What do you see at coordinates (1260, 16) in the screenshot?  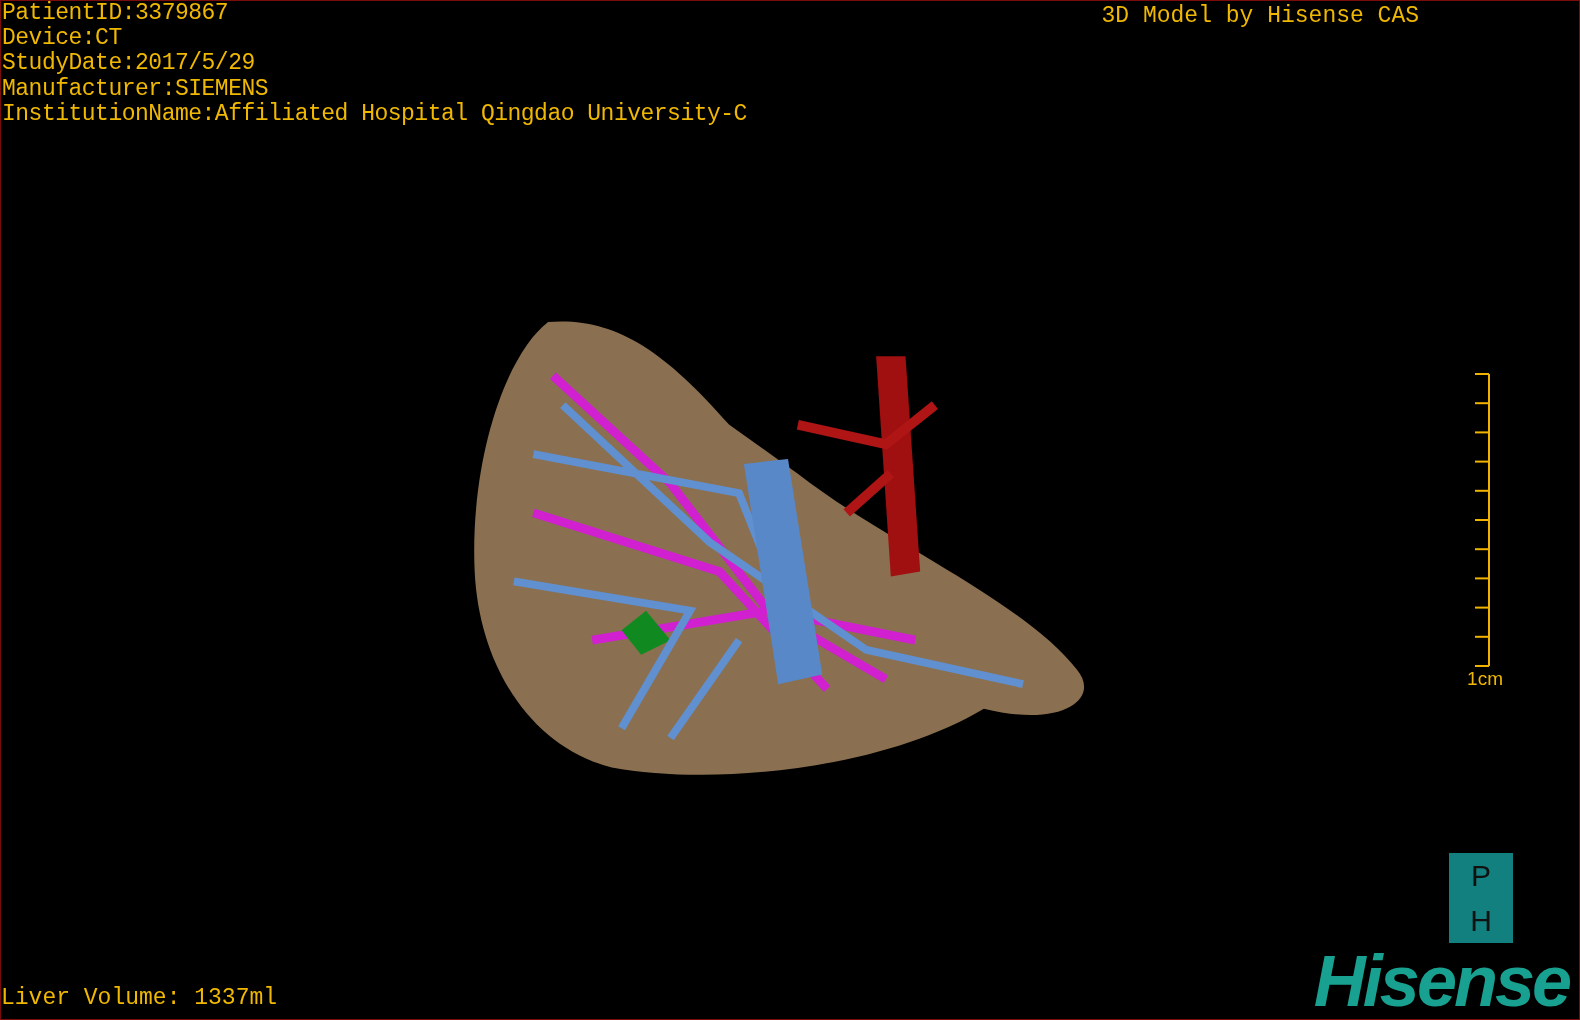 I see `model-title: 3D Model by Hisense CAS` at bounding box center [1260, 16].